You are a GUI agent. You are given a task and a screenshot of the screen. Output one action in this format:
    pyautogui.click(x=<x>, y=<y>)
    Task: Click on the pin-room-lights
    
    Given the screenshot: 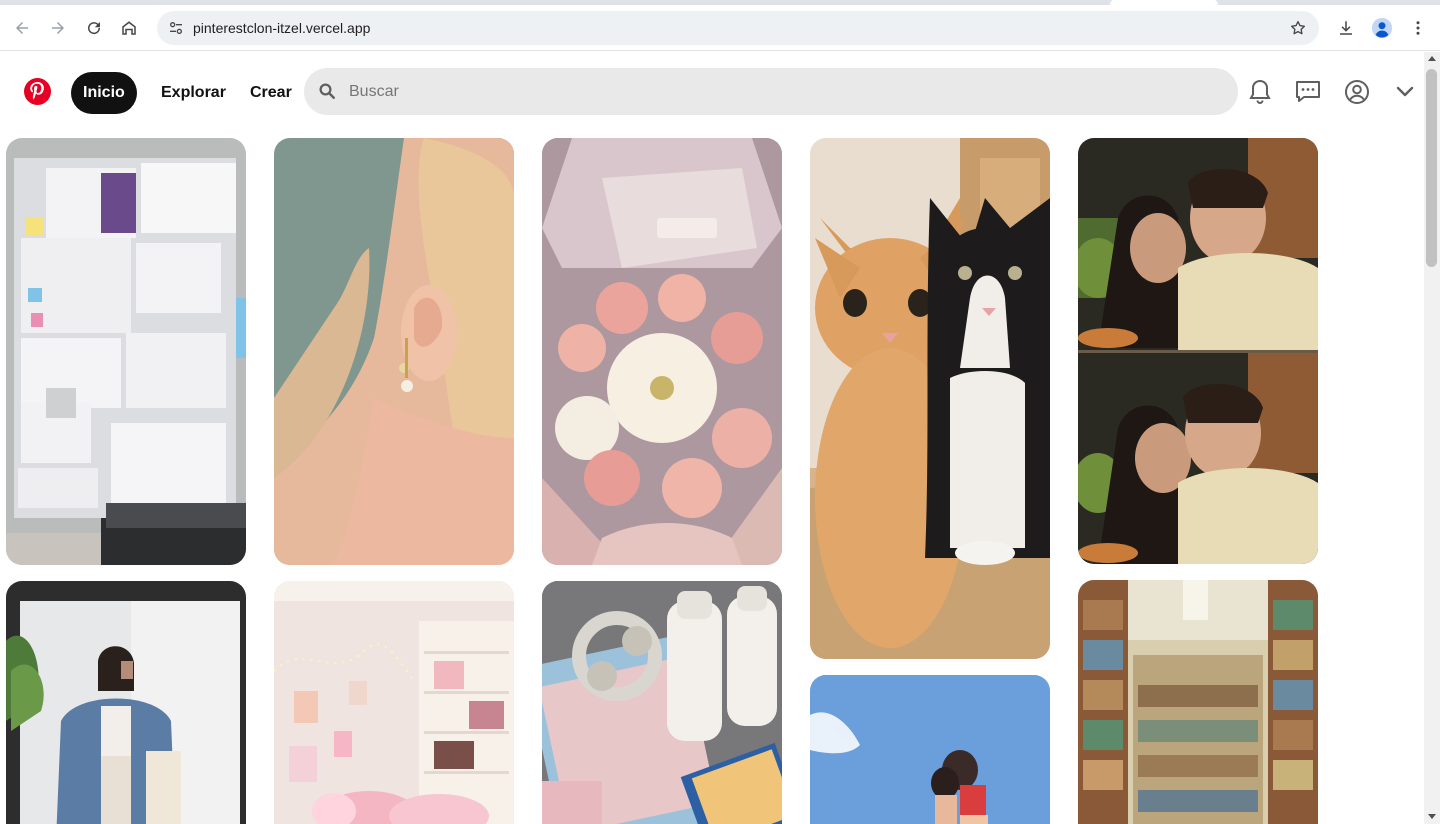 What is the action you would take?
    pyautogui.click(x=394, y=702)
    